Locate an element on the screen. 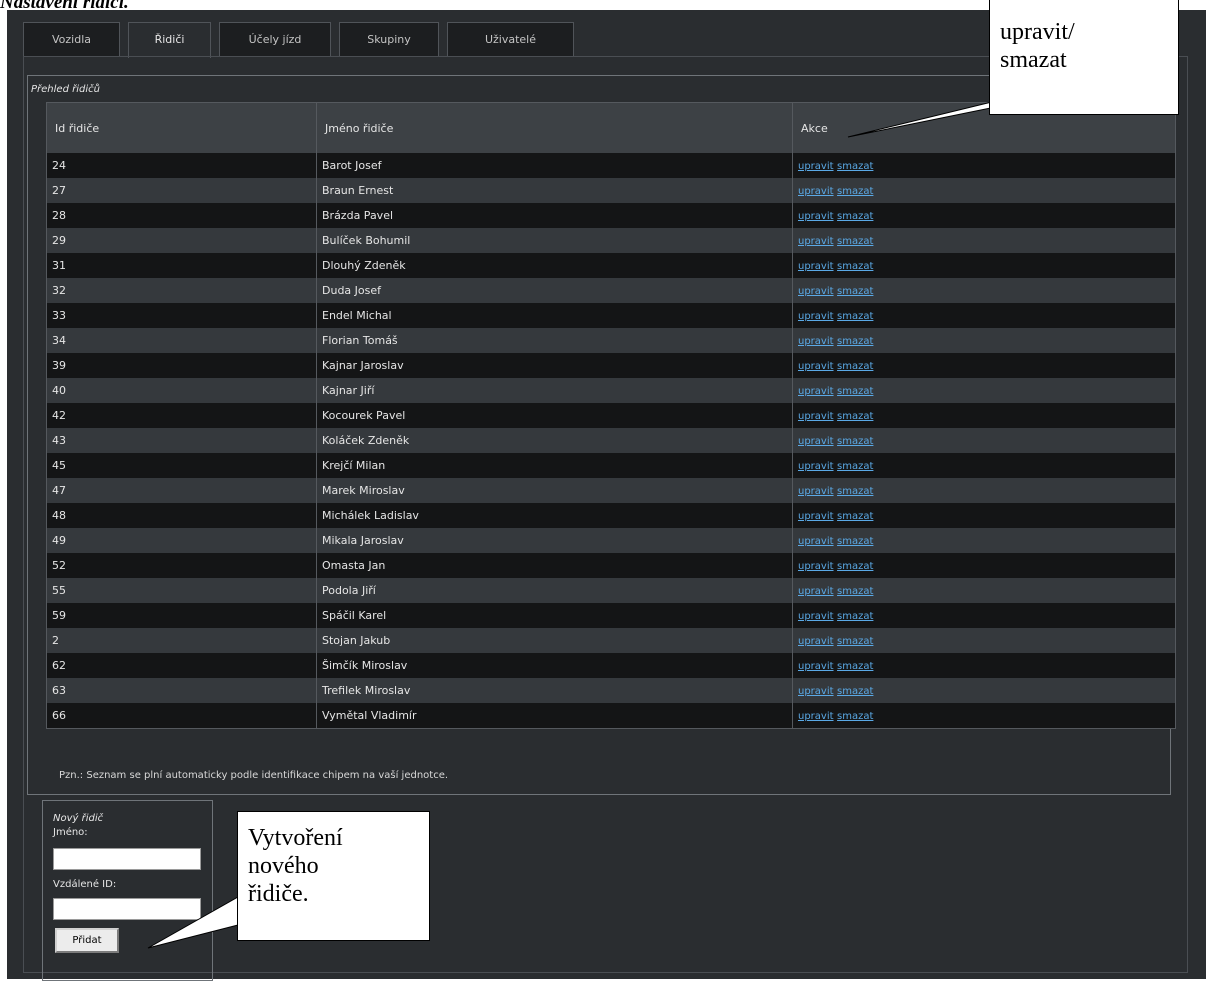  table-row: 62 Šimčík Miroslav upravit smazat is located at coordinates (611, 665).